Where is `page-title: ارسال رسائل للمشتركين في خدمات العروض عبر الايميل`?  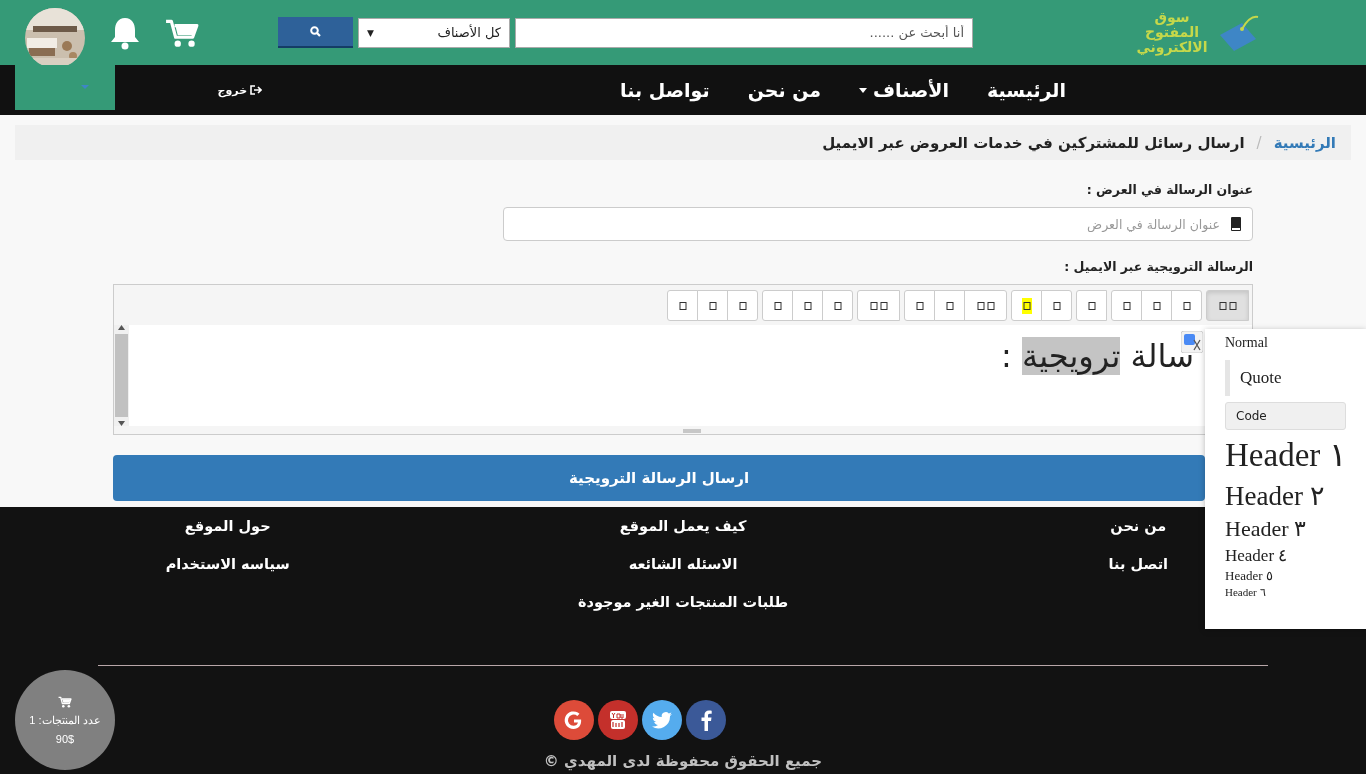
page-title: ارسال رسائل للمشتركين في خدمات العروض عبر الايميل is located at coordinates (1033, 142).